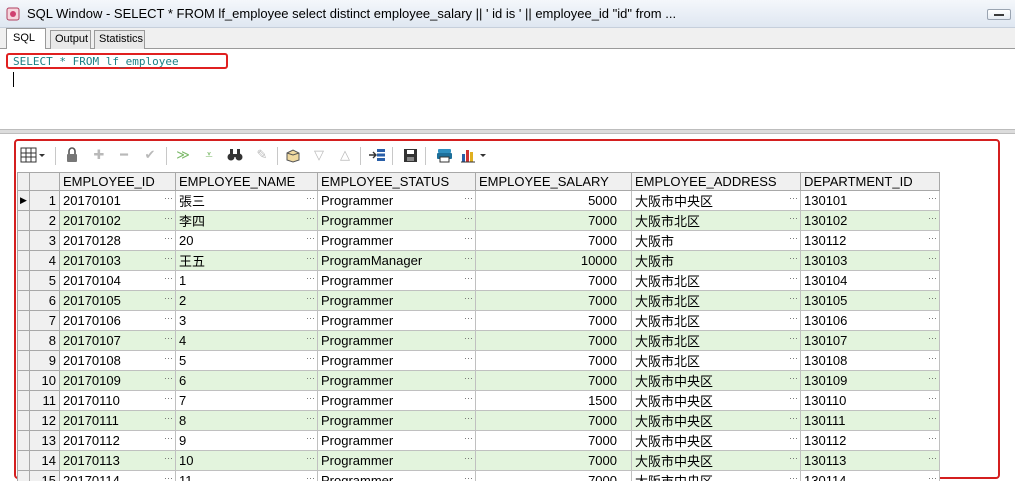 This screenshot has height=481, width=1015. What do you see at coordinates (117, 300) in the screenshot?
I see `cell-id: 20170105 ···` at bounding box center [117, 300].